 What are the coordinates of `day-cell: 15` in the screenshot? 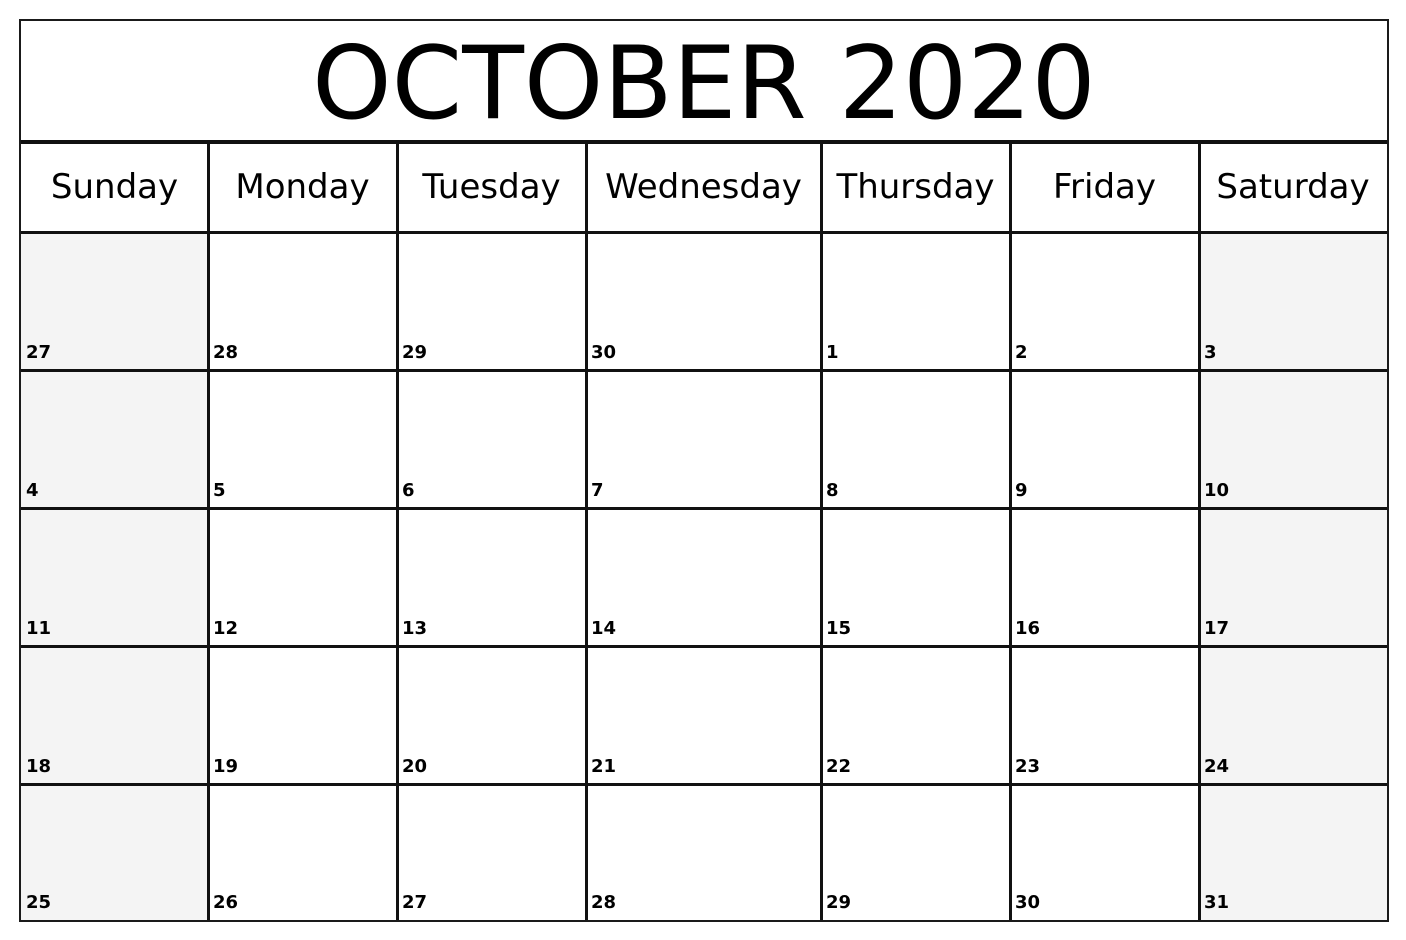 It's located at (915, 577).